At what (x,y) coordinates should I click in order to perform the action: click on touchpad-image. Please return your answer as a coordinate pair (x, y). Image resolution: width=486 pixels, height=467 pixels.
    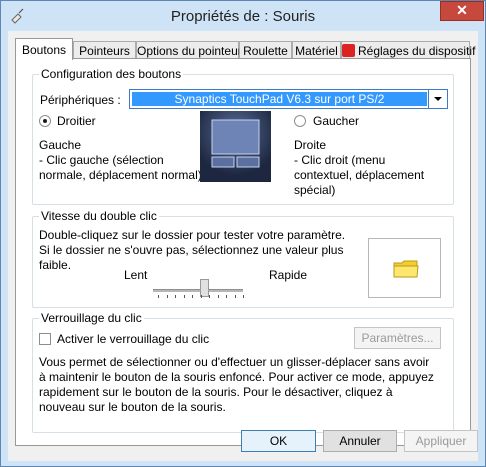
    Looking at the image, I should click on (235, 146).